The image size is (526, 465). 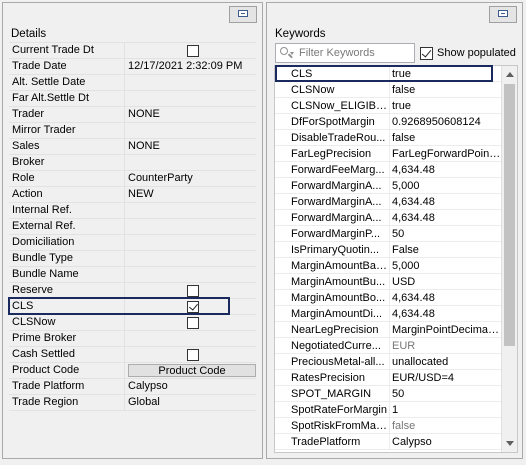 I want to click on details-row: Trade Region Global, so click(x=132, y=403).